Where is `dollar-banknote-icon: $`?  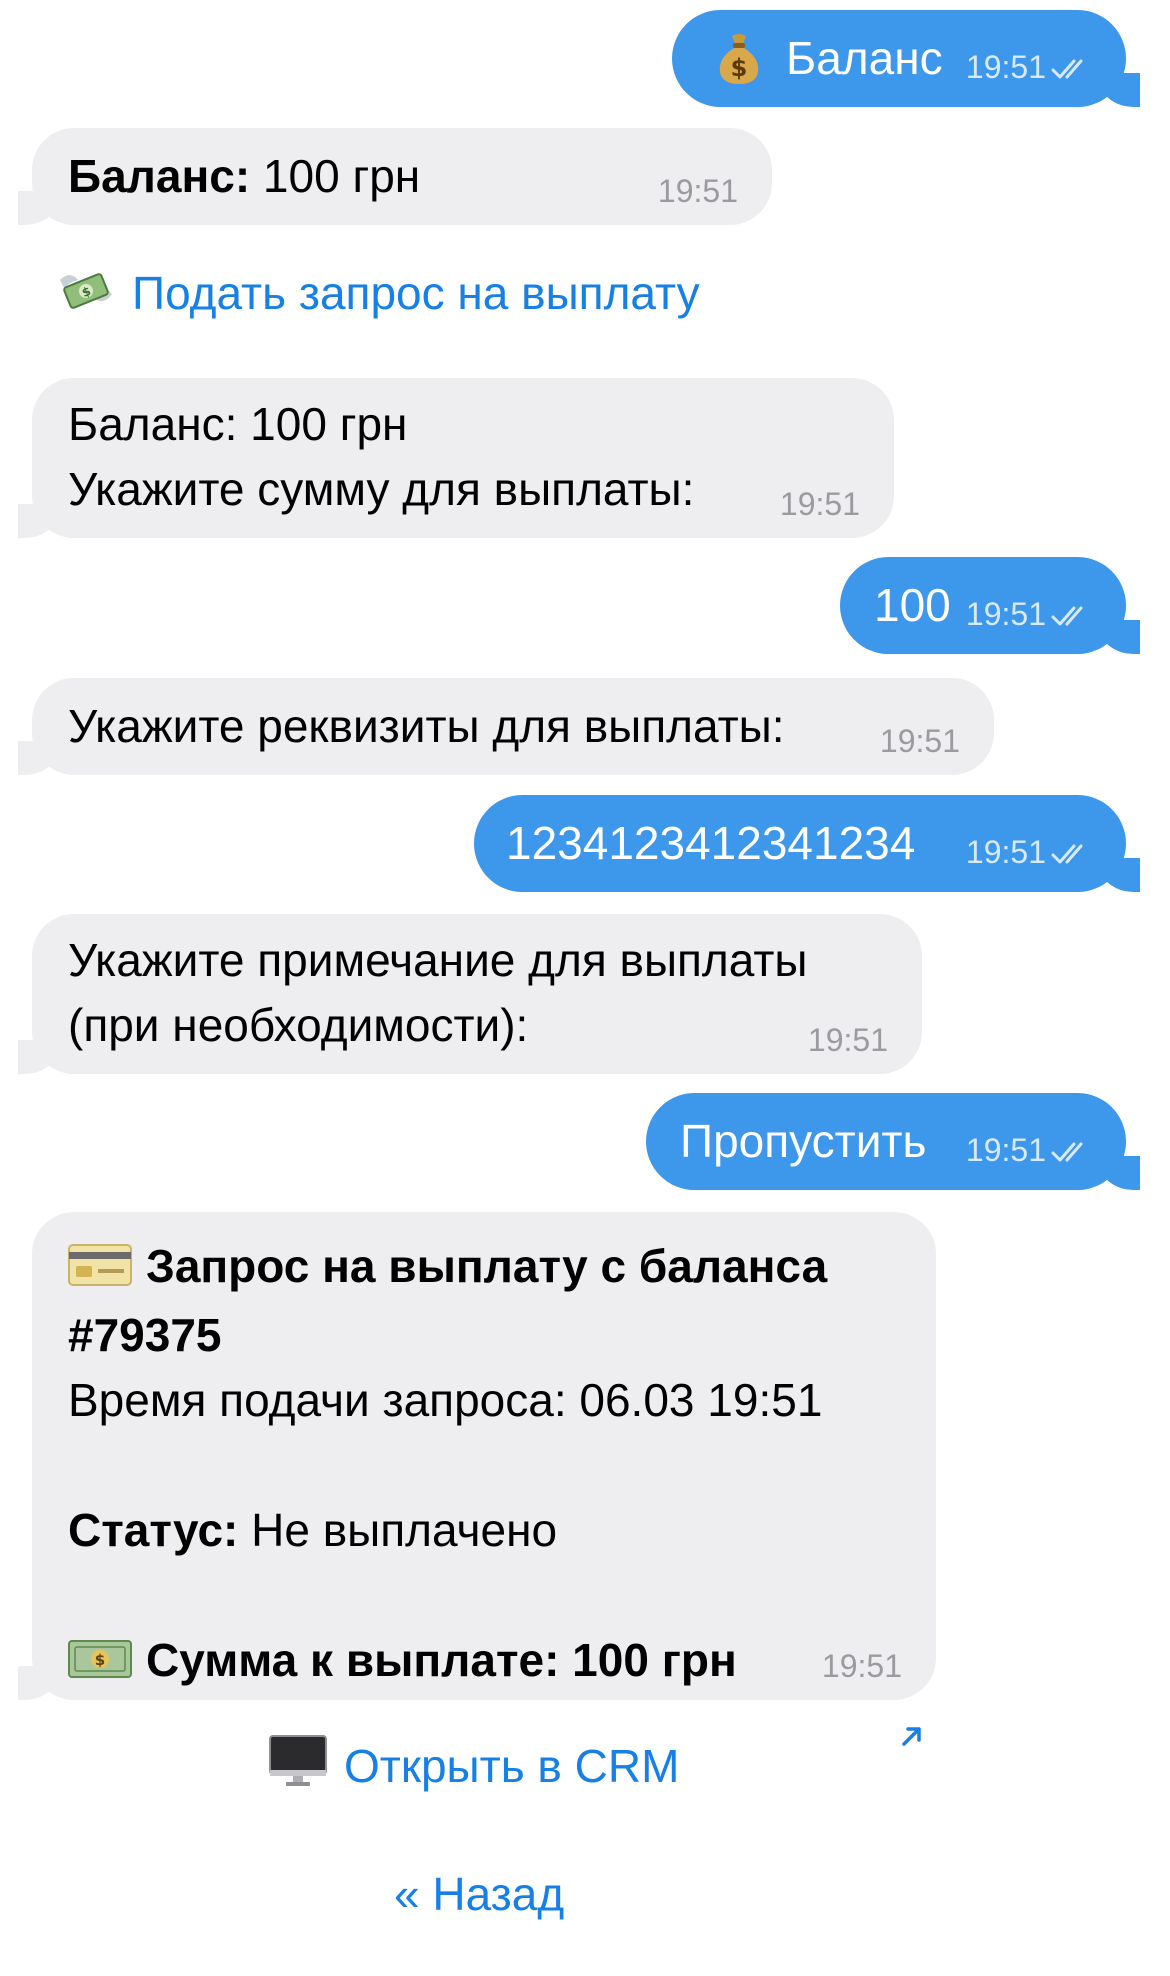
dollar-banknote-icon: $ is located at coordinates (100, 1664).